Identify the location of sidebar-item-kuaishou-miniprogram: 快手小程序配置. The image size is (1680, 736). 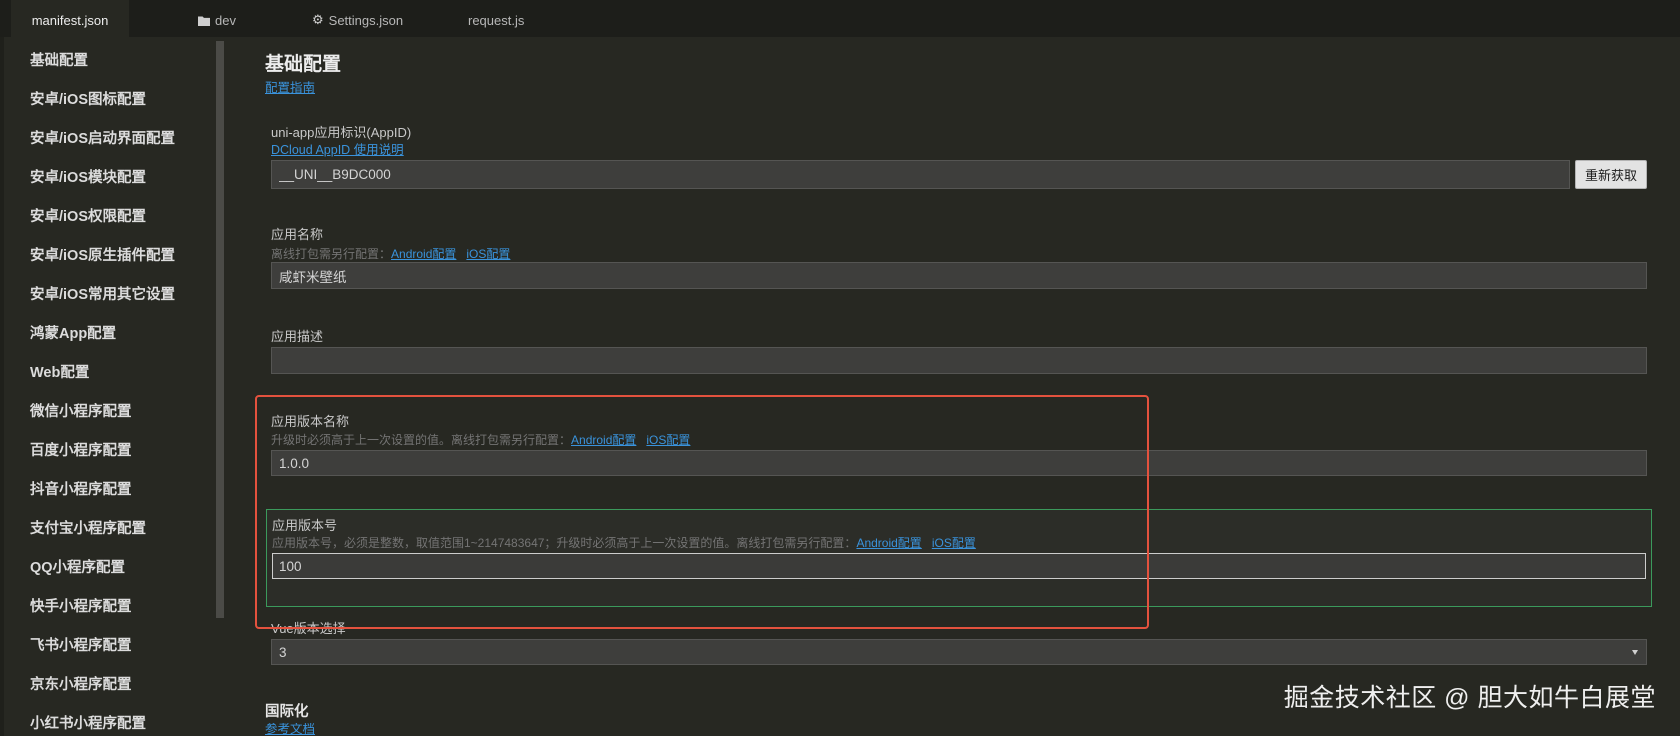
(107, 607).